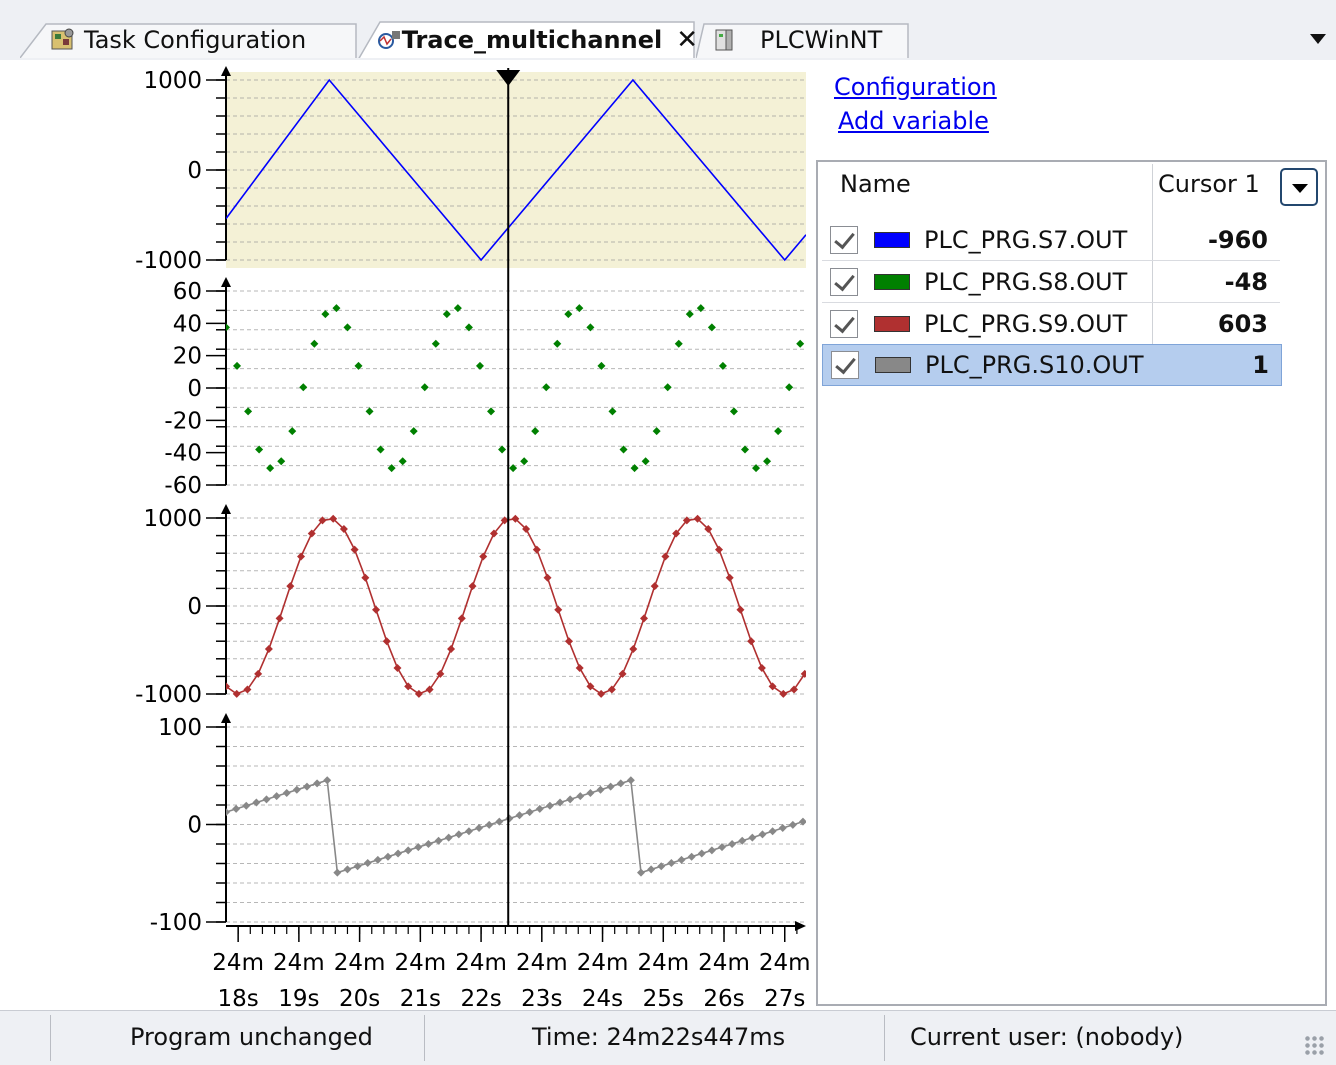 This screenshot has height=1065, width=1336. I want to click on x-tick-label: 26s, so click(723, 998).